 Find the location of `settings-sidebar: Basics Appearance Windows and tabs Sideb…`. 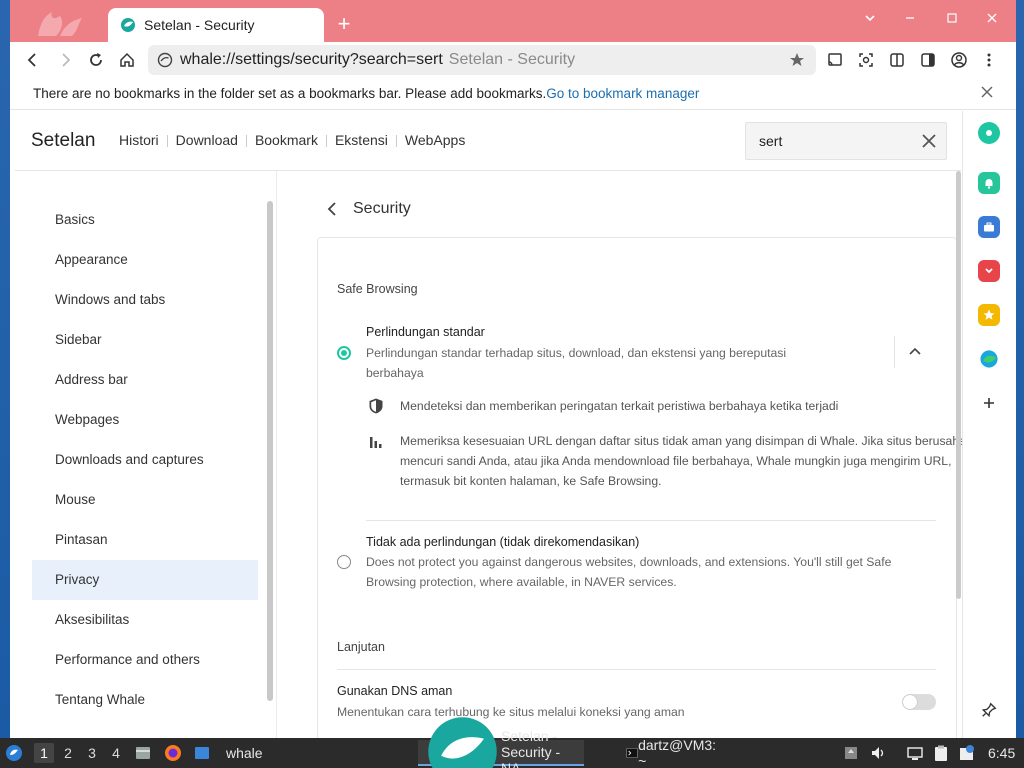

settings-sidebar: Basics Appearance Windows and tabs Sideb… is located at coordinates (145, 460).